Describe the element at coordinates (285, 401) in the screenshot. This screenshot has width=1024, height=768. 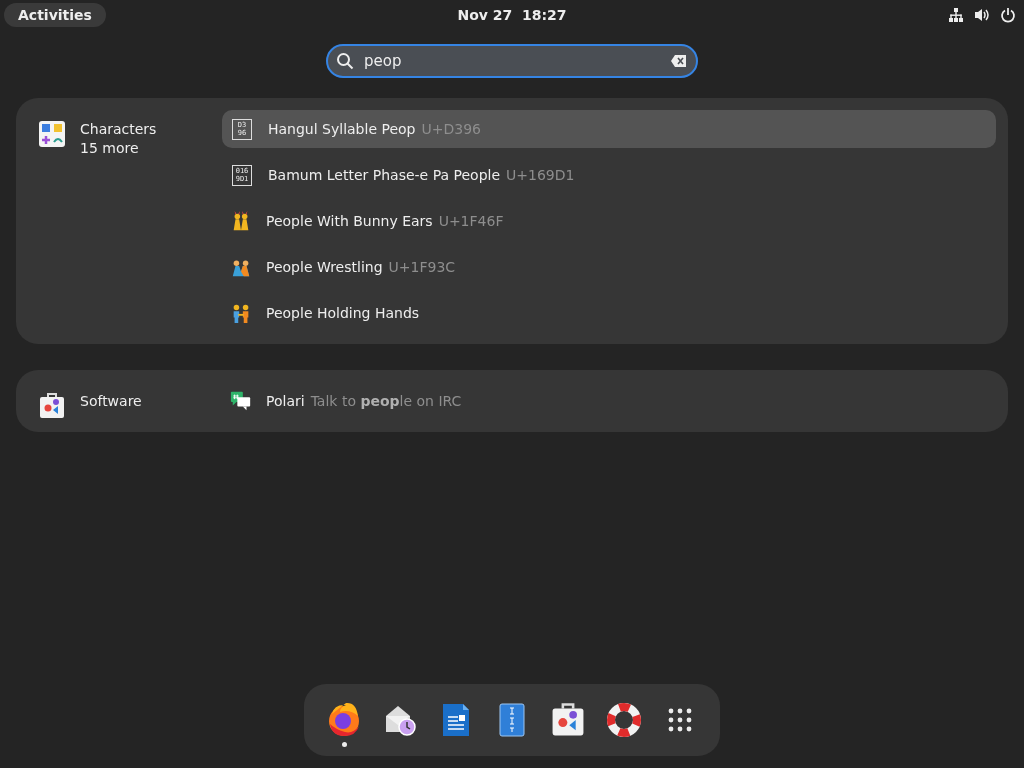
I see `result-title: Polari` at that location.